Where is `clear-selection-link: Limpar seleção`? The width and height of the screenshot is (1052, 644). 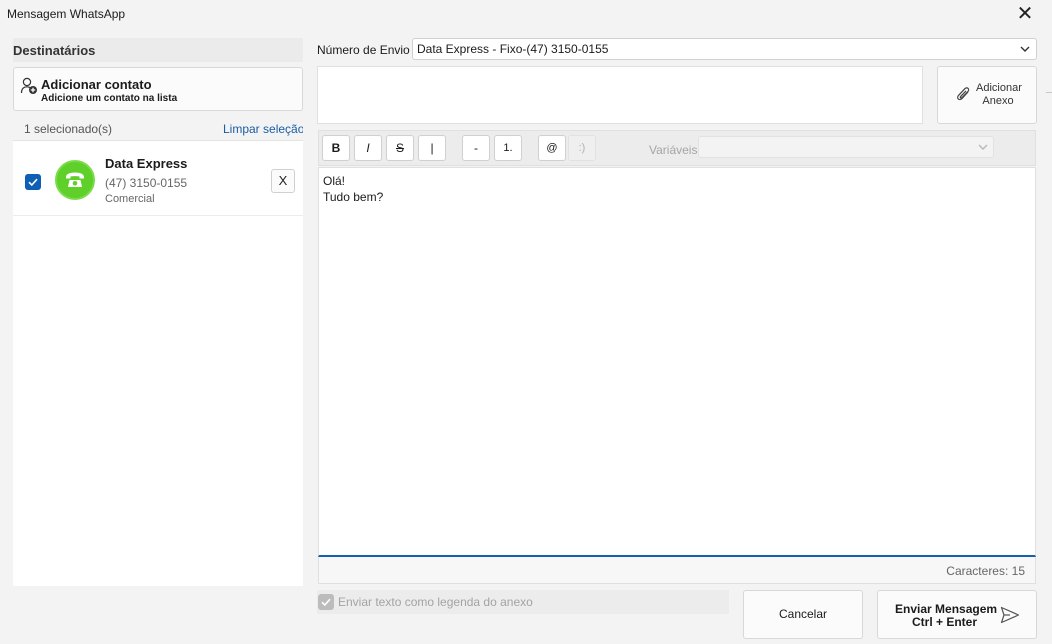 clear-selection-link: Limpar seleção is located at coordinates (263, 129).